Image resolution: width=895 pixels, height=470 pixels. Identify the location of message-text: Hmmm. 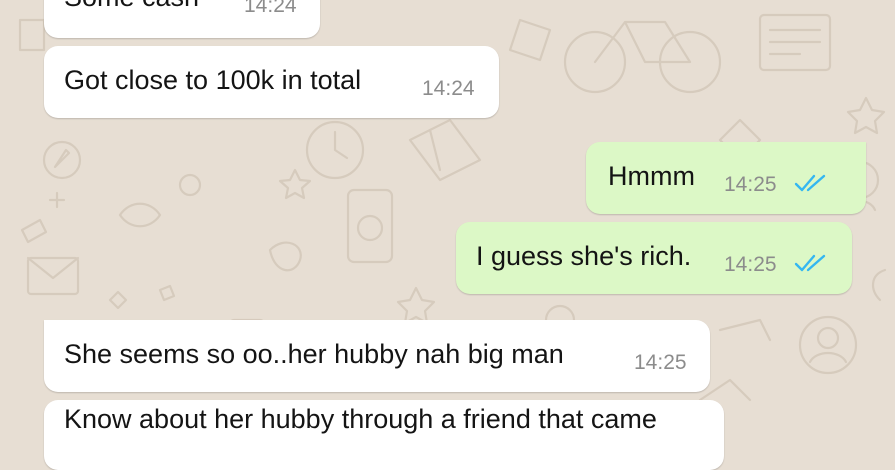
(651, 176).